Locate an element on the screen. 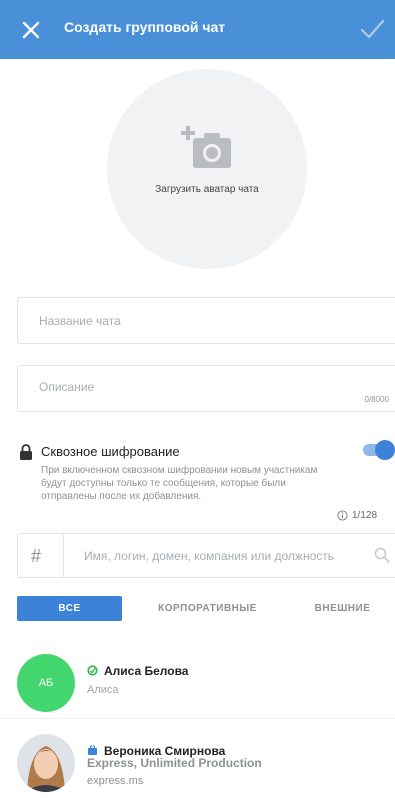 This screenshot has height=798, width=395. encryption-label: Сквозное шифрование is located at coordinates (110, 451).